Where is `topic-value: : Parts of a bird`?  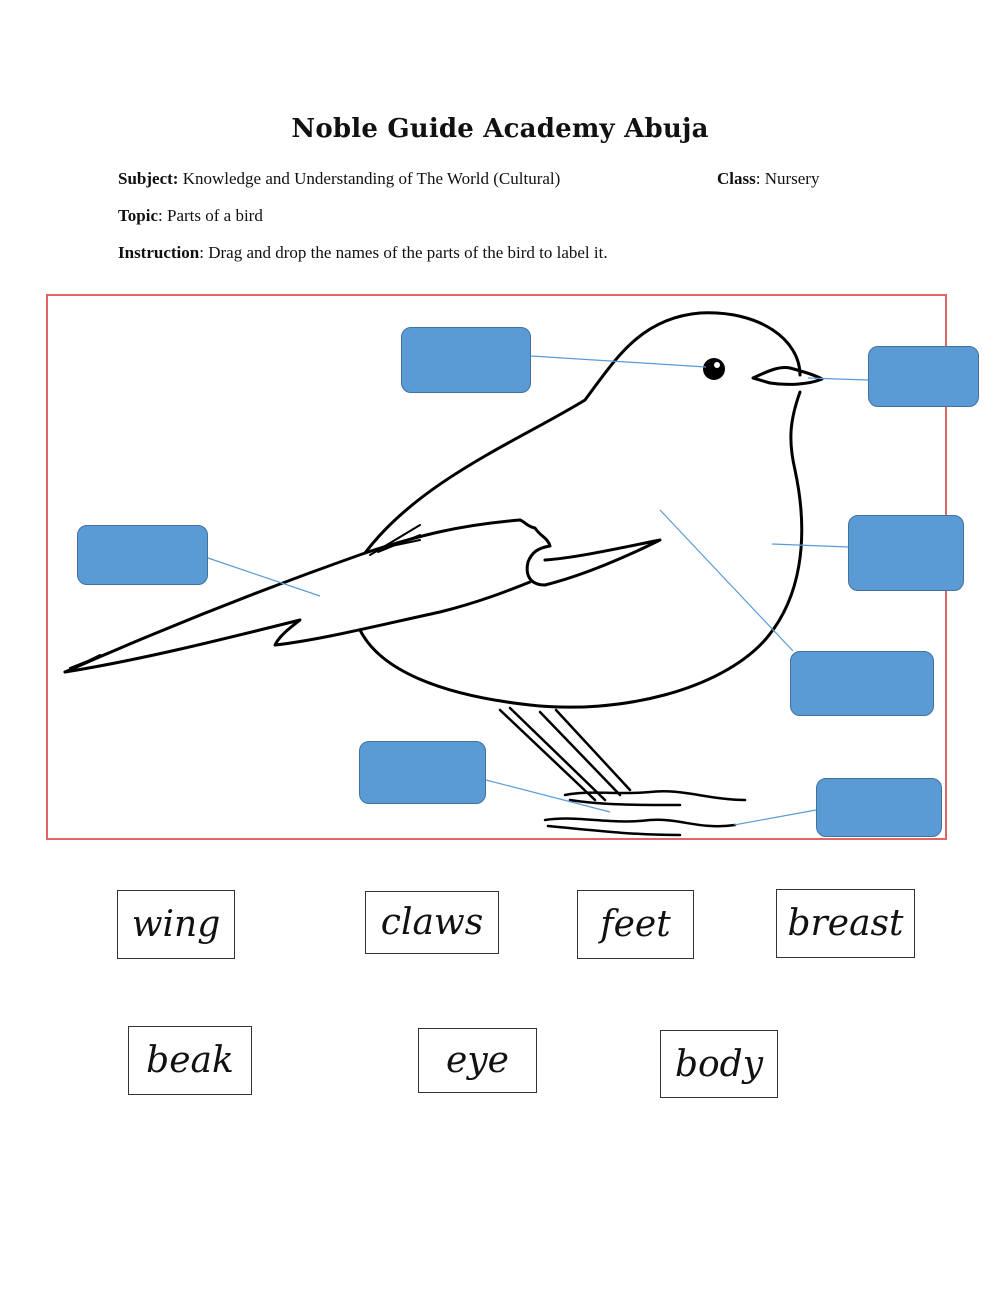 topic-value: : Parts of a bird is located at coordinates (210, 215).